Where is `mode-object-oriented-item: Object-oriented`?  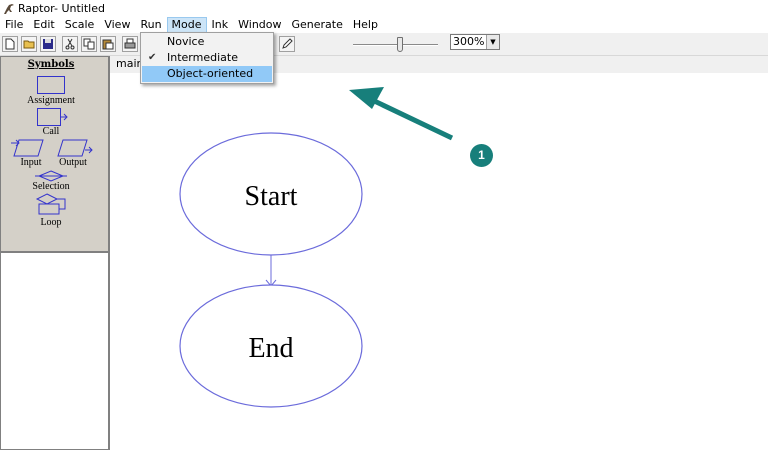
mode-object-oriented-item: Object-oriented is located at coordinates (207, 74).